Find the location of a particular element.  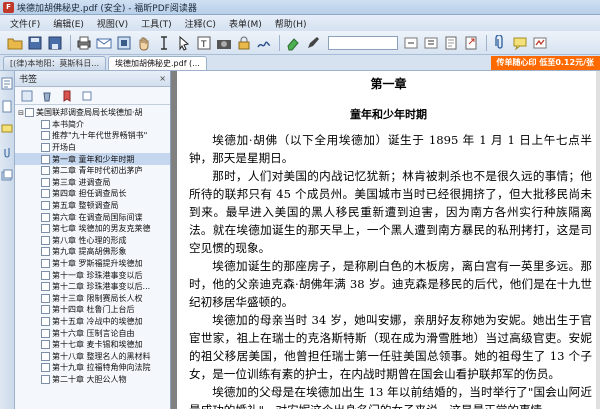

pen-tool-icon is located at coordinates (312, 42).